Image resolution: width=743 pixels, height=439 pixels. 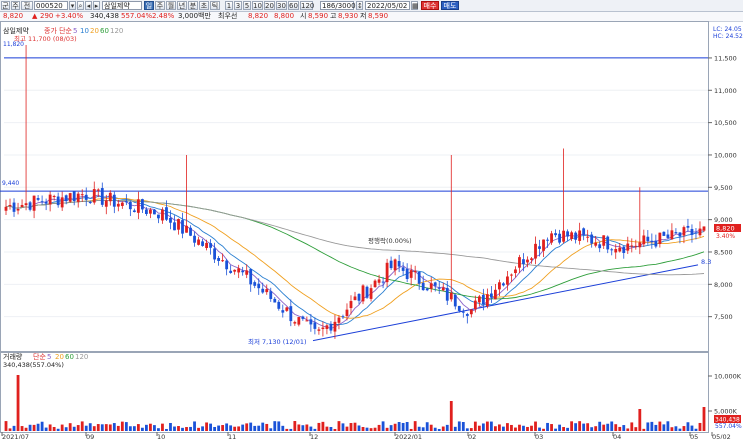 I want to click on period-month-button: 월, so click(x=171, y=5).